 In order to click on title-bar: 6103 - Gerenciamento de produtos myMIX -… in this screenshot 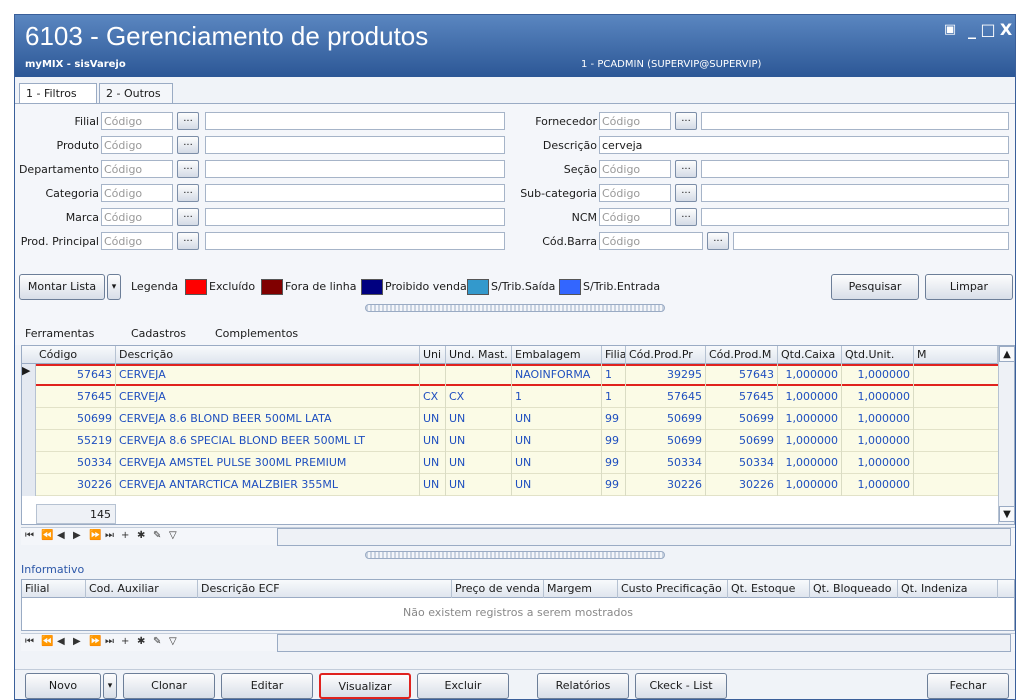, I will do `click(515, 46)`.